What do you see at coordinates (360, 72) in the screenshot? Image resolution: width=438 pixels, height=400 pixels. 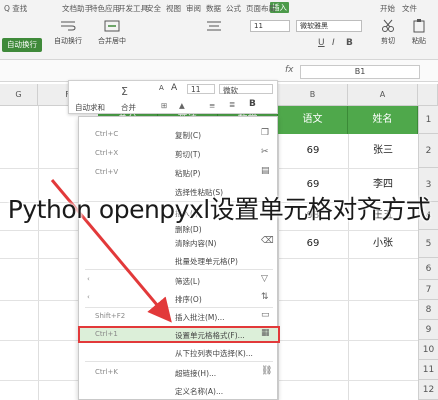 I see `name-box: B1` at bounding box center [360, 72].